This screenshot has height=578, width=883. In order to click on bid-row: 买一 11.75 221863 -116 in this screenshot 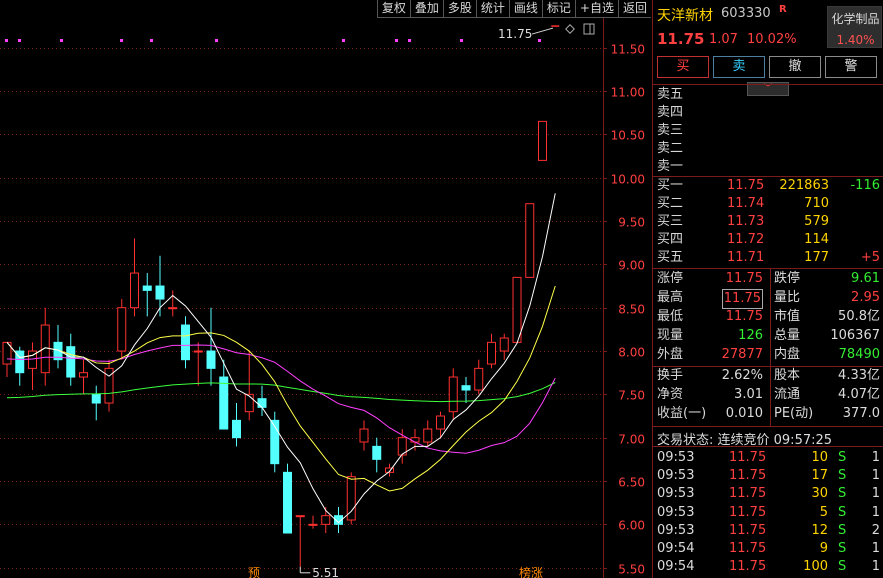, I will do `click(768, 186)`.